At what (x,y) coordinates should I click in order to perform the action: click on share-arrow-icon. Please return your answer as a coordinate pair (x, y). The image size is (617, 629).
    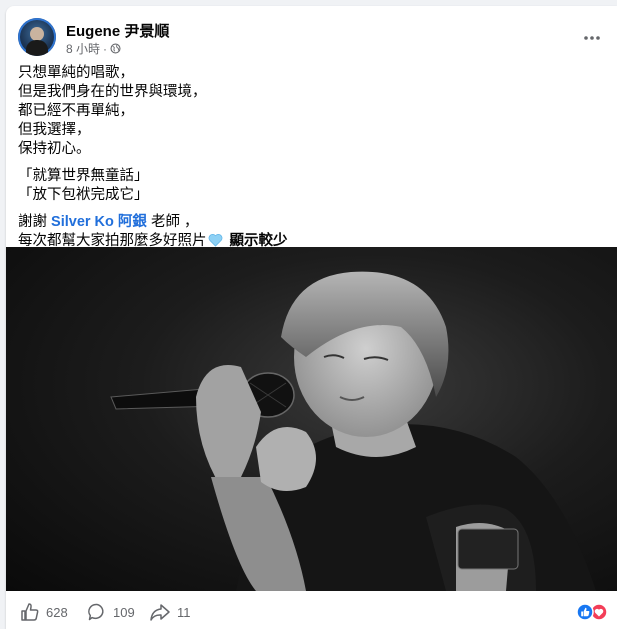
    Looking at the image, I should click on (160, 612).